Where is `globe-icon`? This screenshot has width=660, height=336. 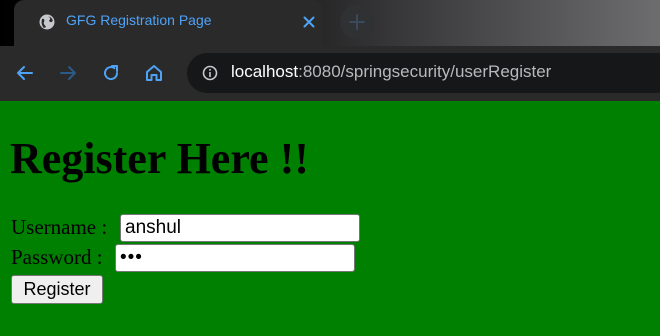 globe-icon is located at coordinates (47, 22).